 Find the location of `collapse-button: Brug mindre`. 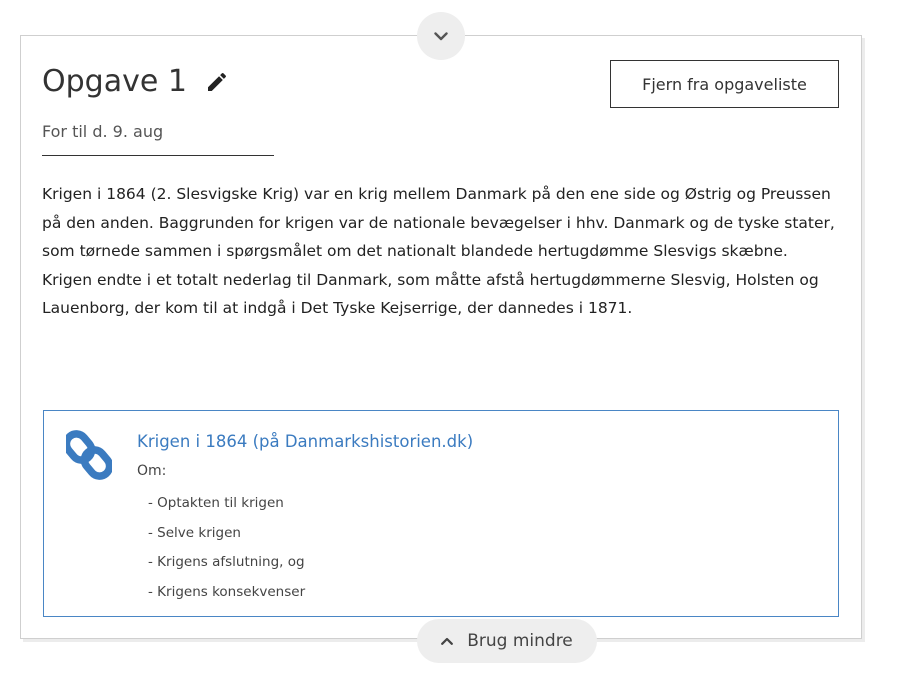

collapse-button: Brug mindre is located at coordinates (507, 641).